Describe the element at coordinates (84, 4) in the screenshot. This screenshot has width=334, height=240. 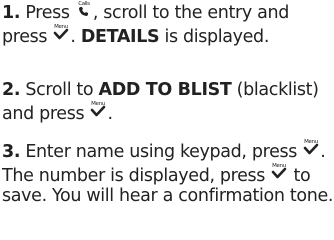
I see `calls-icon-label: Calls` at that location.